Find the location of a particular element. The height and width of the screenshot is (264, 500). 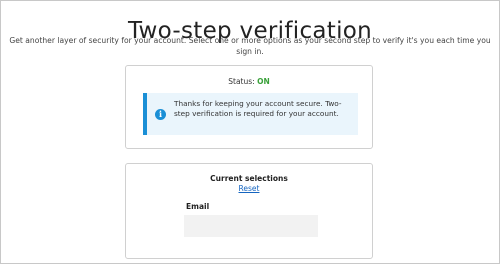

current-selections-heading: Current selections is located at coordinates (249, 178).